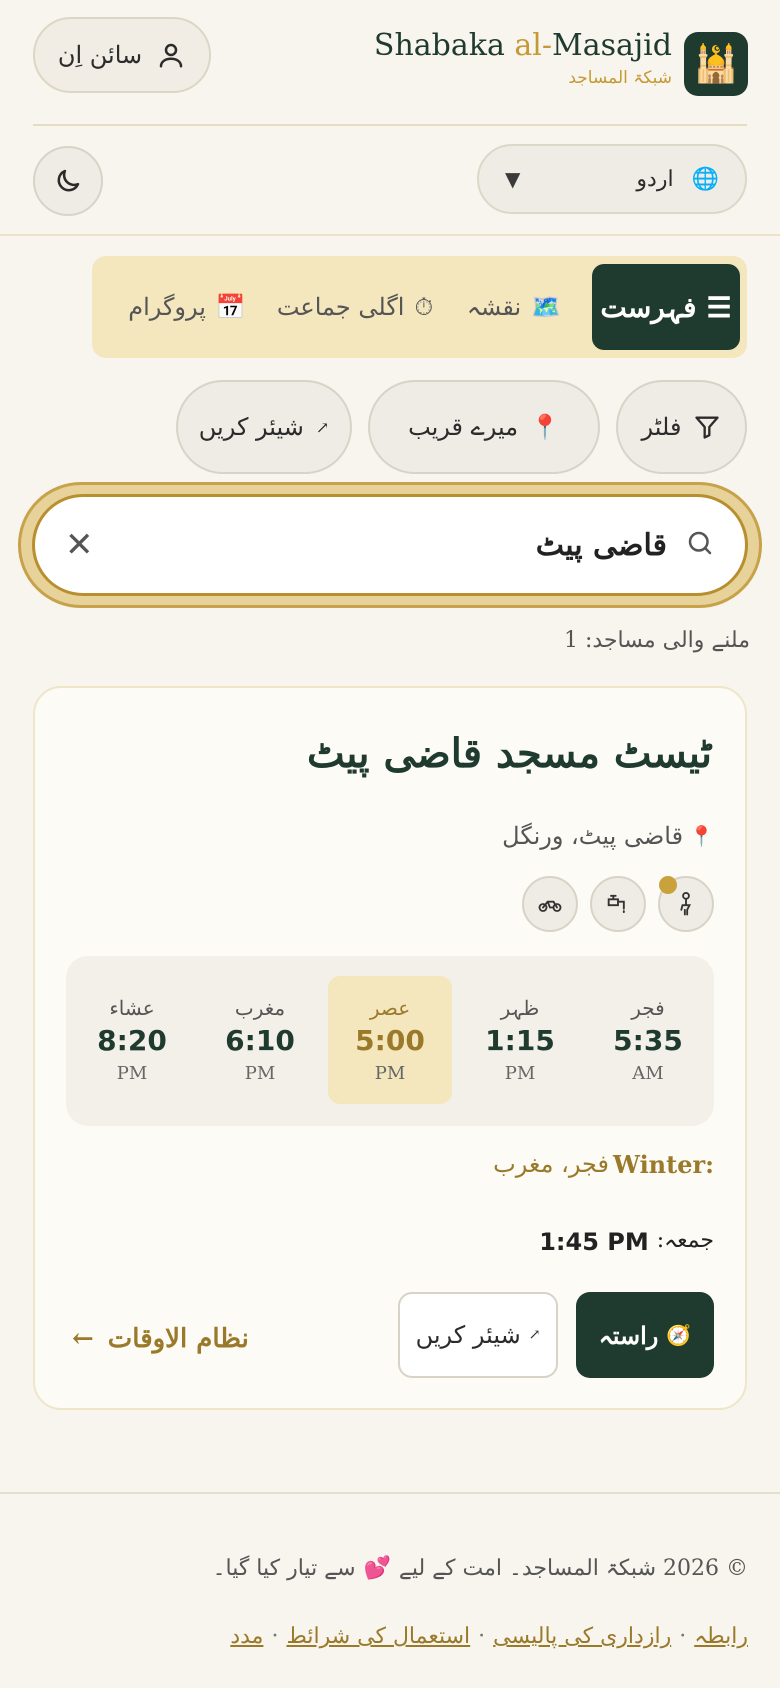  Describe the element at coordinates (171, 55) in the screenshot. I see `user-icon` at that location.